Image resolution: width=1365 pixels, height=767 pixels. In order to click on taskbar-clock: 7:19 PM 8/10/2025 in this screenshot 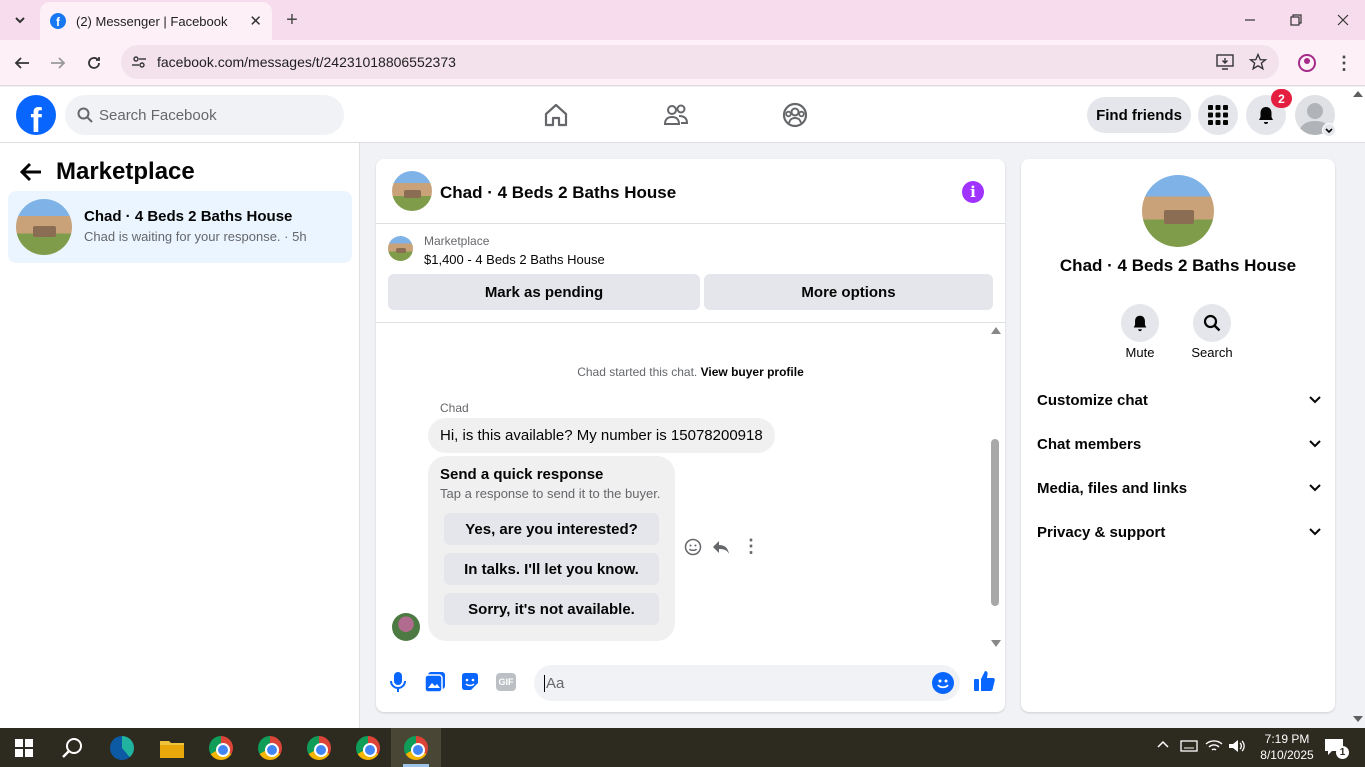, I will do `click(1287, 747)`.